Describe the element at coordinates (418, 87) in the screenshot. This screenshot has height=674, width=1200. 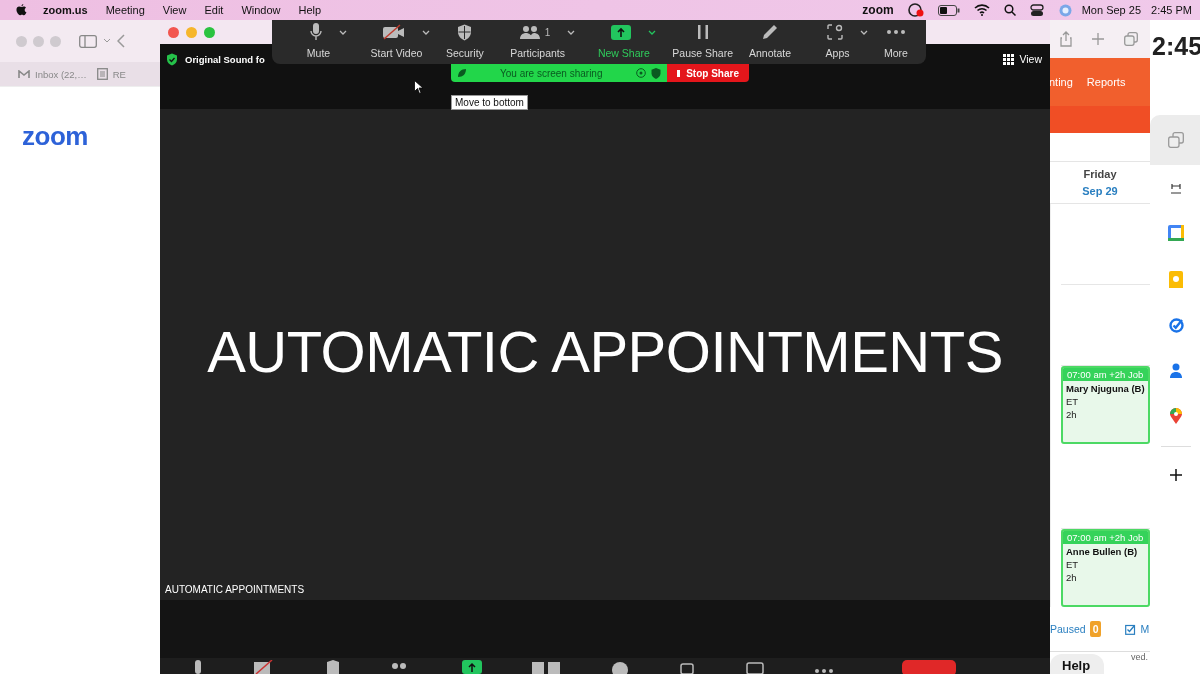
I see `mouse-cursor-icon` at that location.